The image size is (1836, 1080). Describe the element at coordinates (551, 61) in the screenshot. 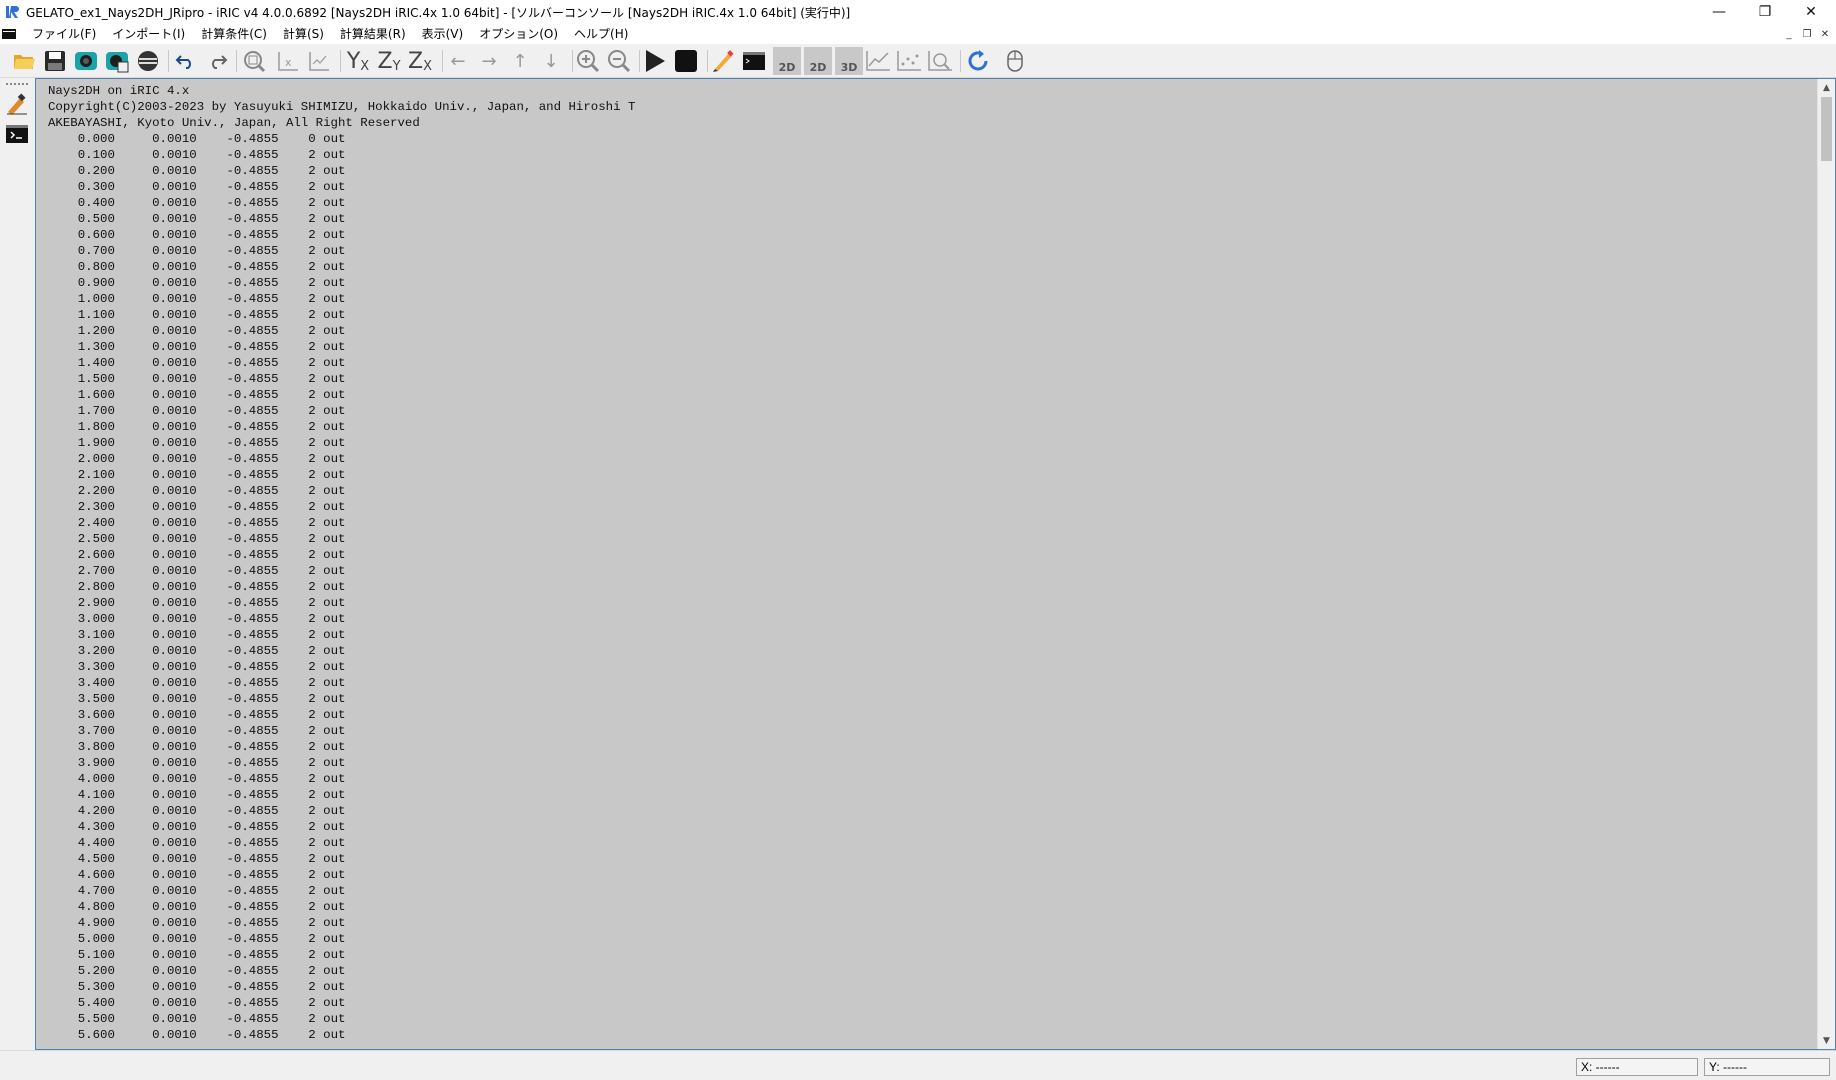

I see `move-down-icon: ↓` at that location.